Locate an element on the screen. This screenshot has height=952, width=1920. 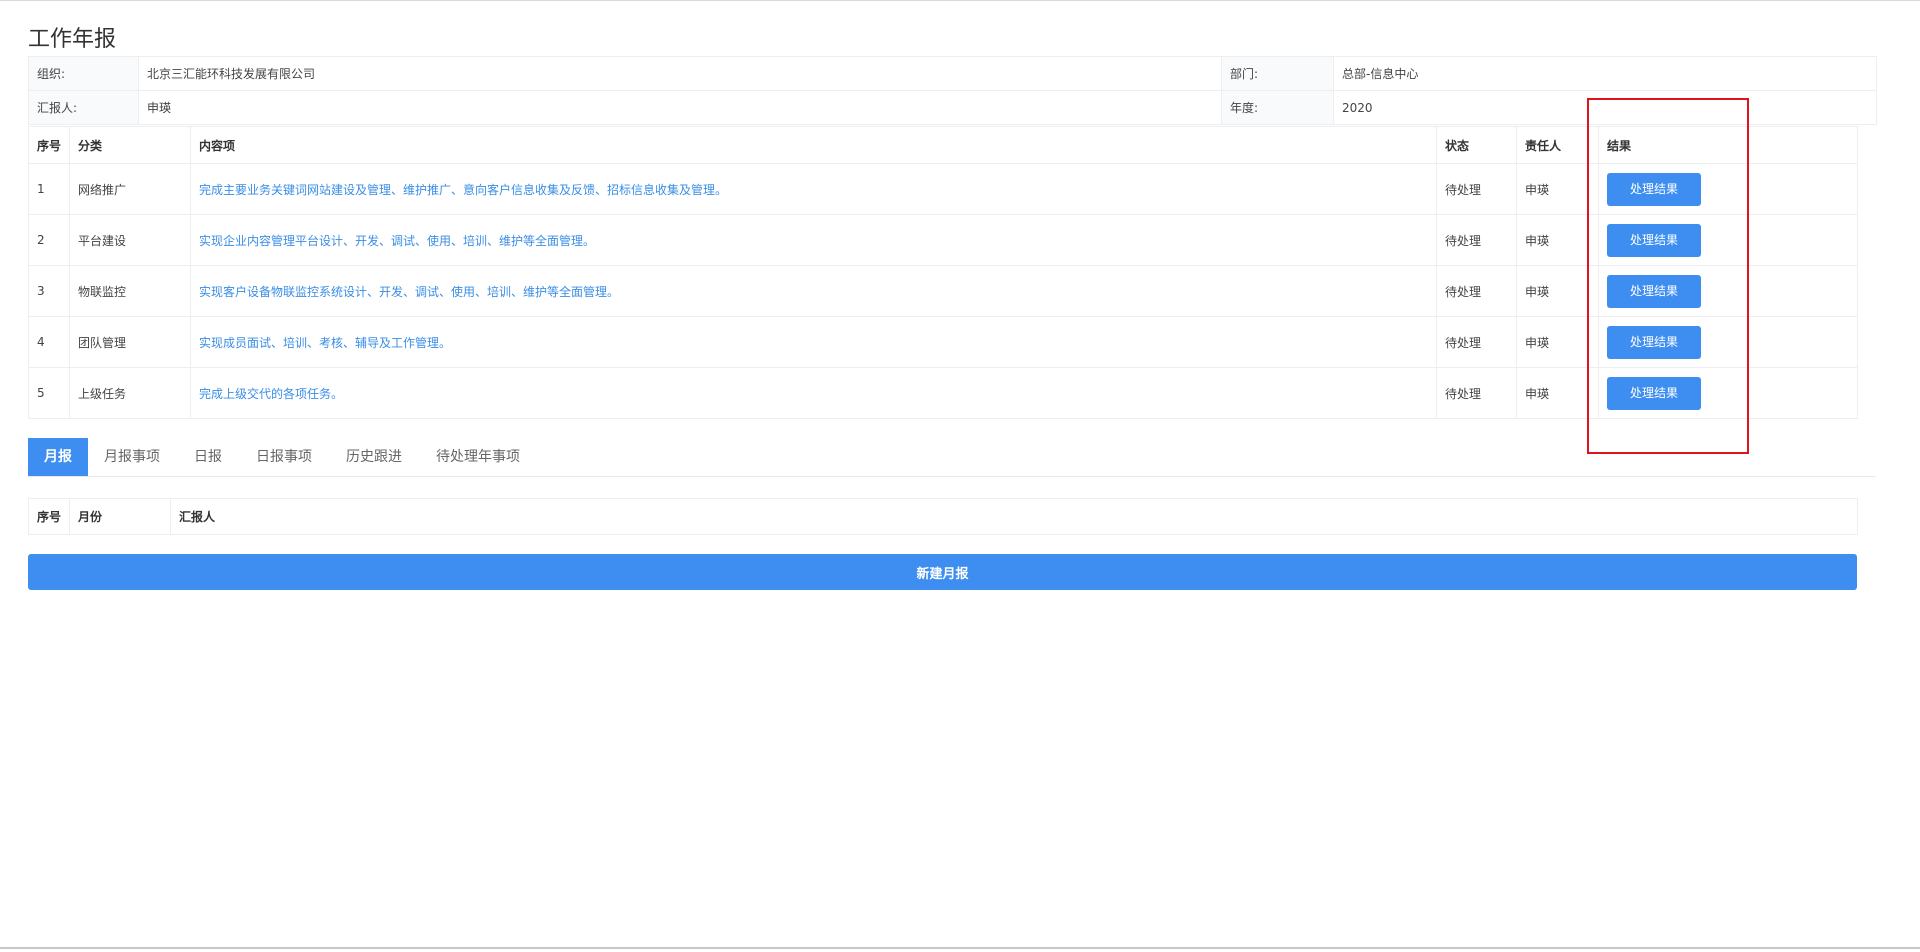
header-content: 内容项 is located at coordinates (813, 145).